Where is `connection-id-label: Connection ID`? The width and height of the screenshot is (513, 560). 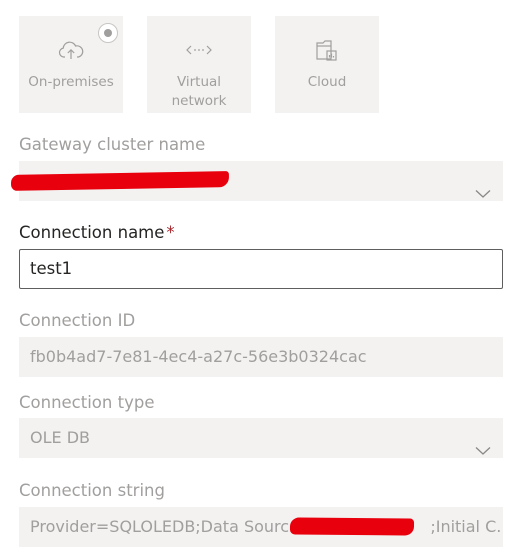
connection-id-label: Connection ID is located at coordinates (77, 320).